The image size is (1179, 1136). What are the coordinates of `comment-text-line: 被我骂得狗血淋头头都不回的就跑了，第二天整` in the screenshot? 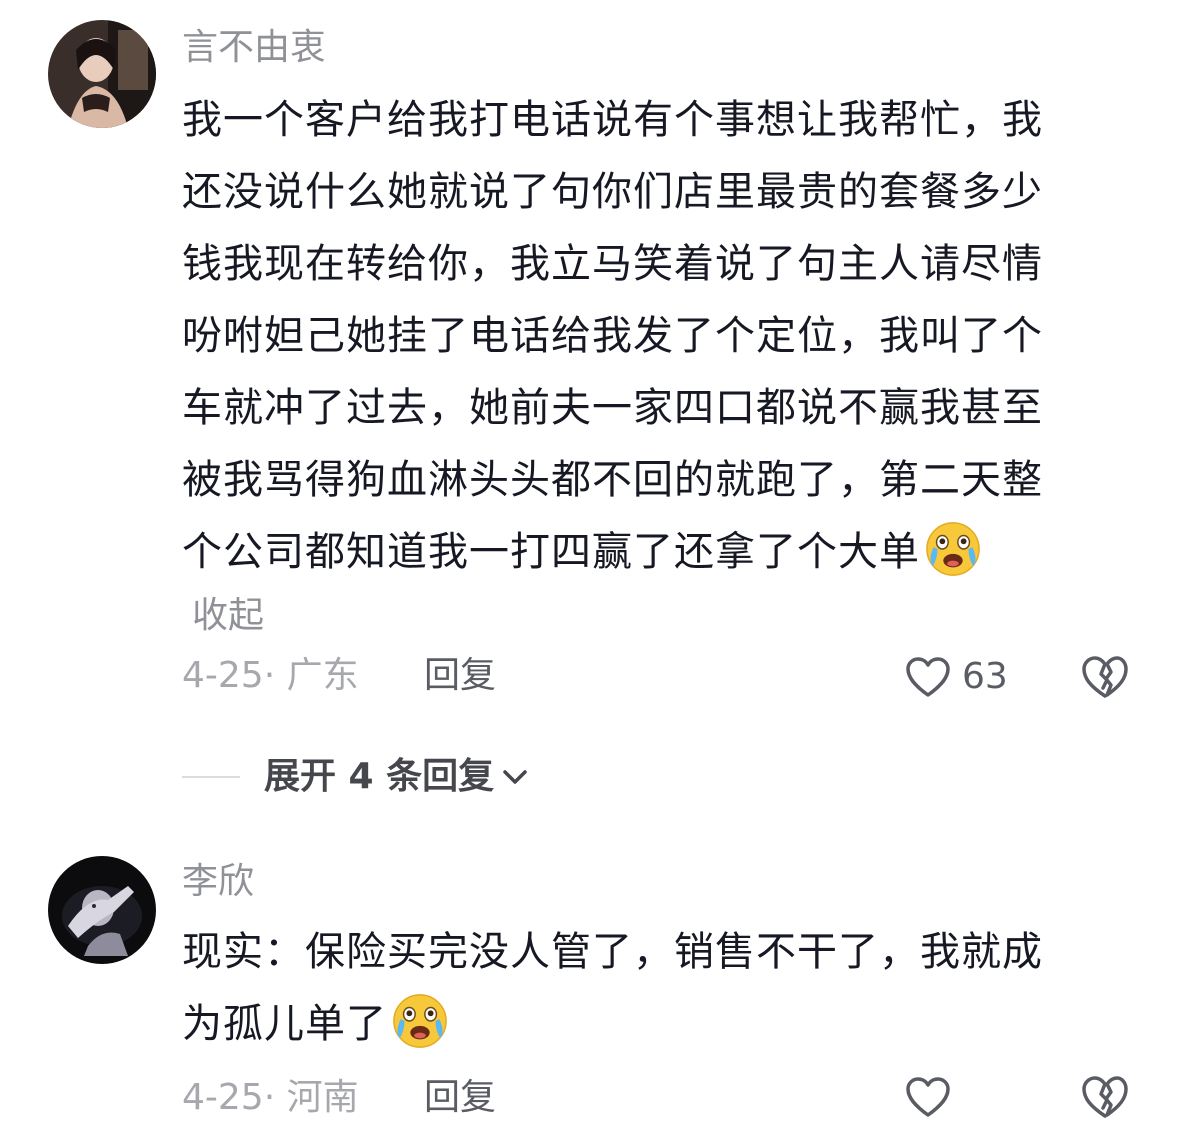 It's located at (612, 480).